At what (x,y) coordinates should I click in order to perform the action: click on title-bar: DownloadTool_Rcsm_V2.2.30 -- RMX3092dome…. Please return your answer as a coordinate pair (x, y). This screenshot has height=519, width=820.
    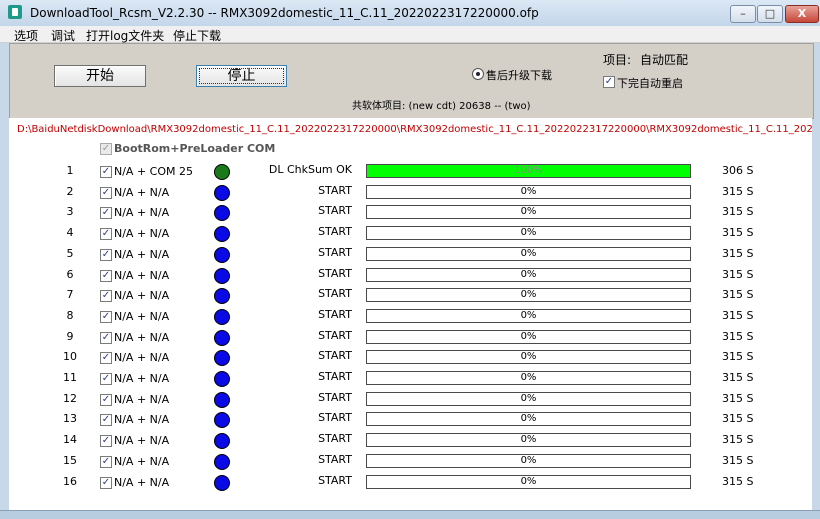
    Looking at the image, I should click on (410, 13).